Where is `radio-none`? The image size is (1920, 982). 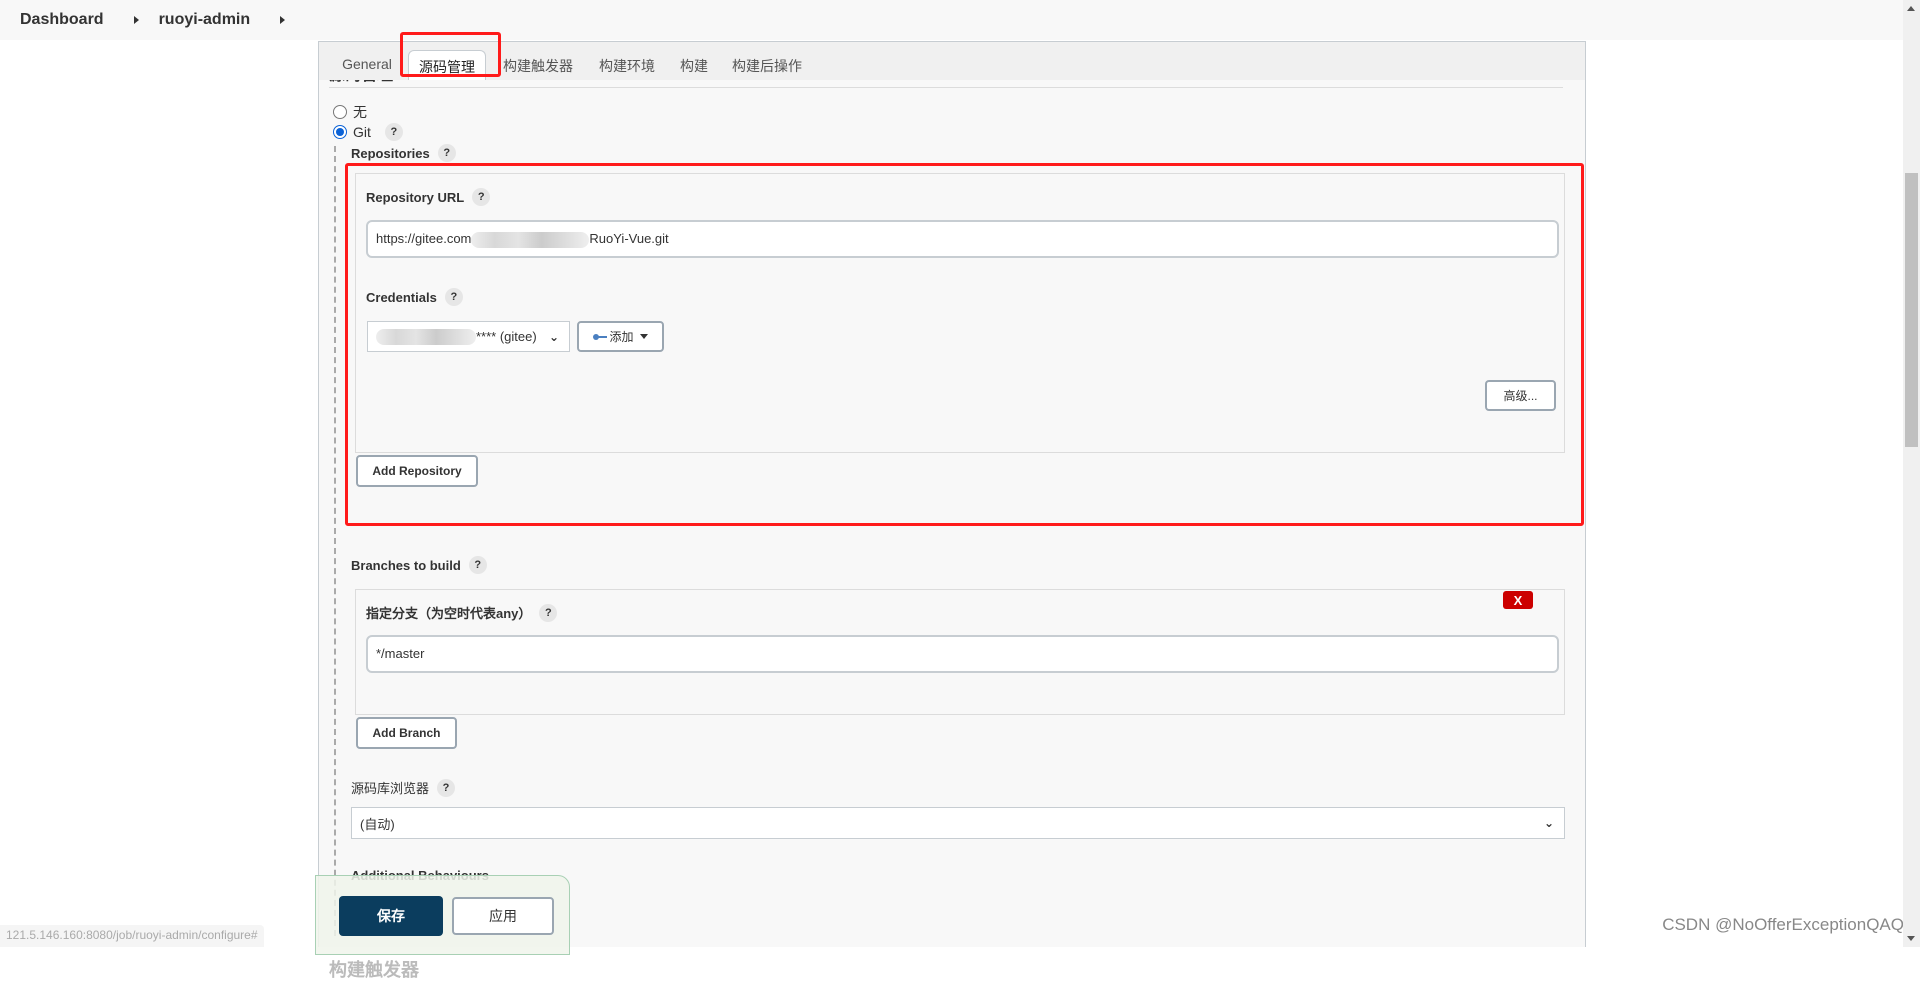 radio-none is located at coordinates (340, 112).